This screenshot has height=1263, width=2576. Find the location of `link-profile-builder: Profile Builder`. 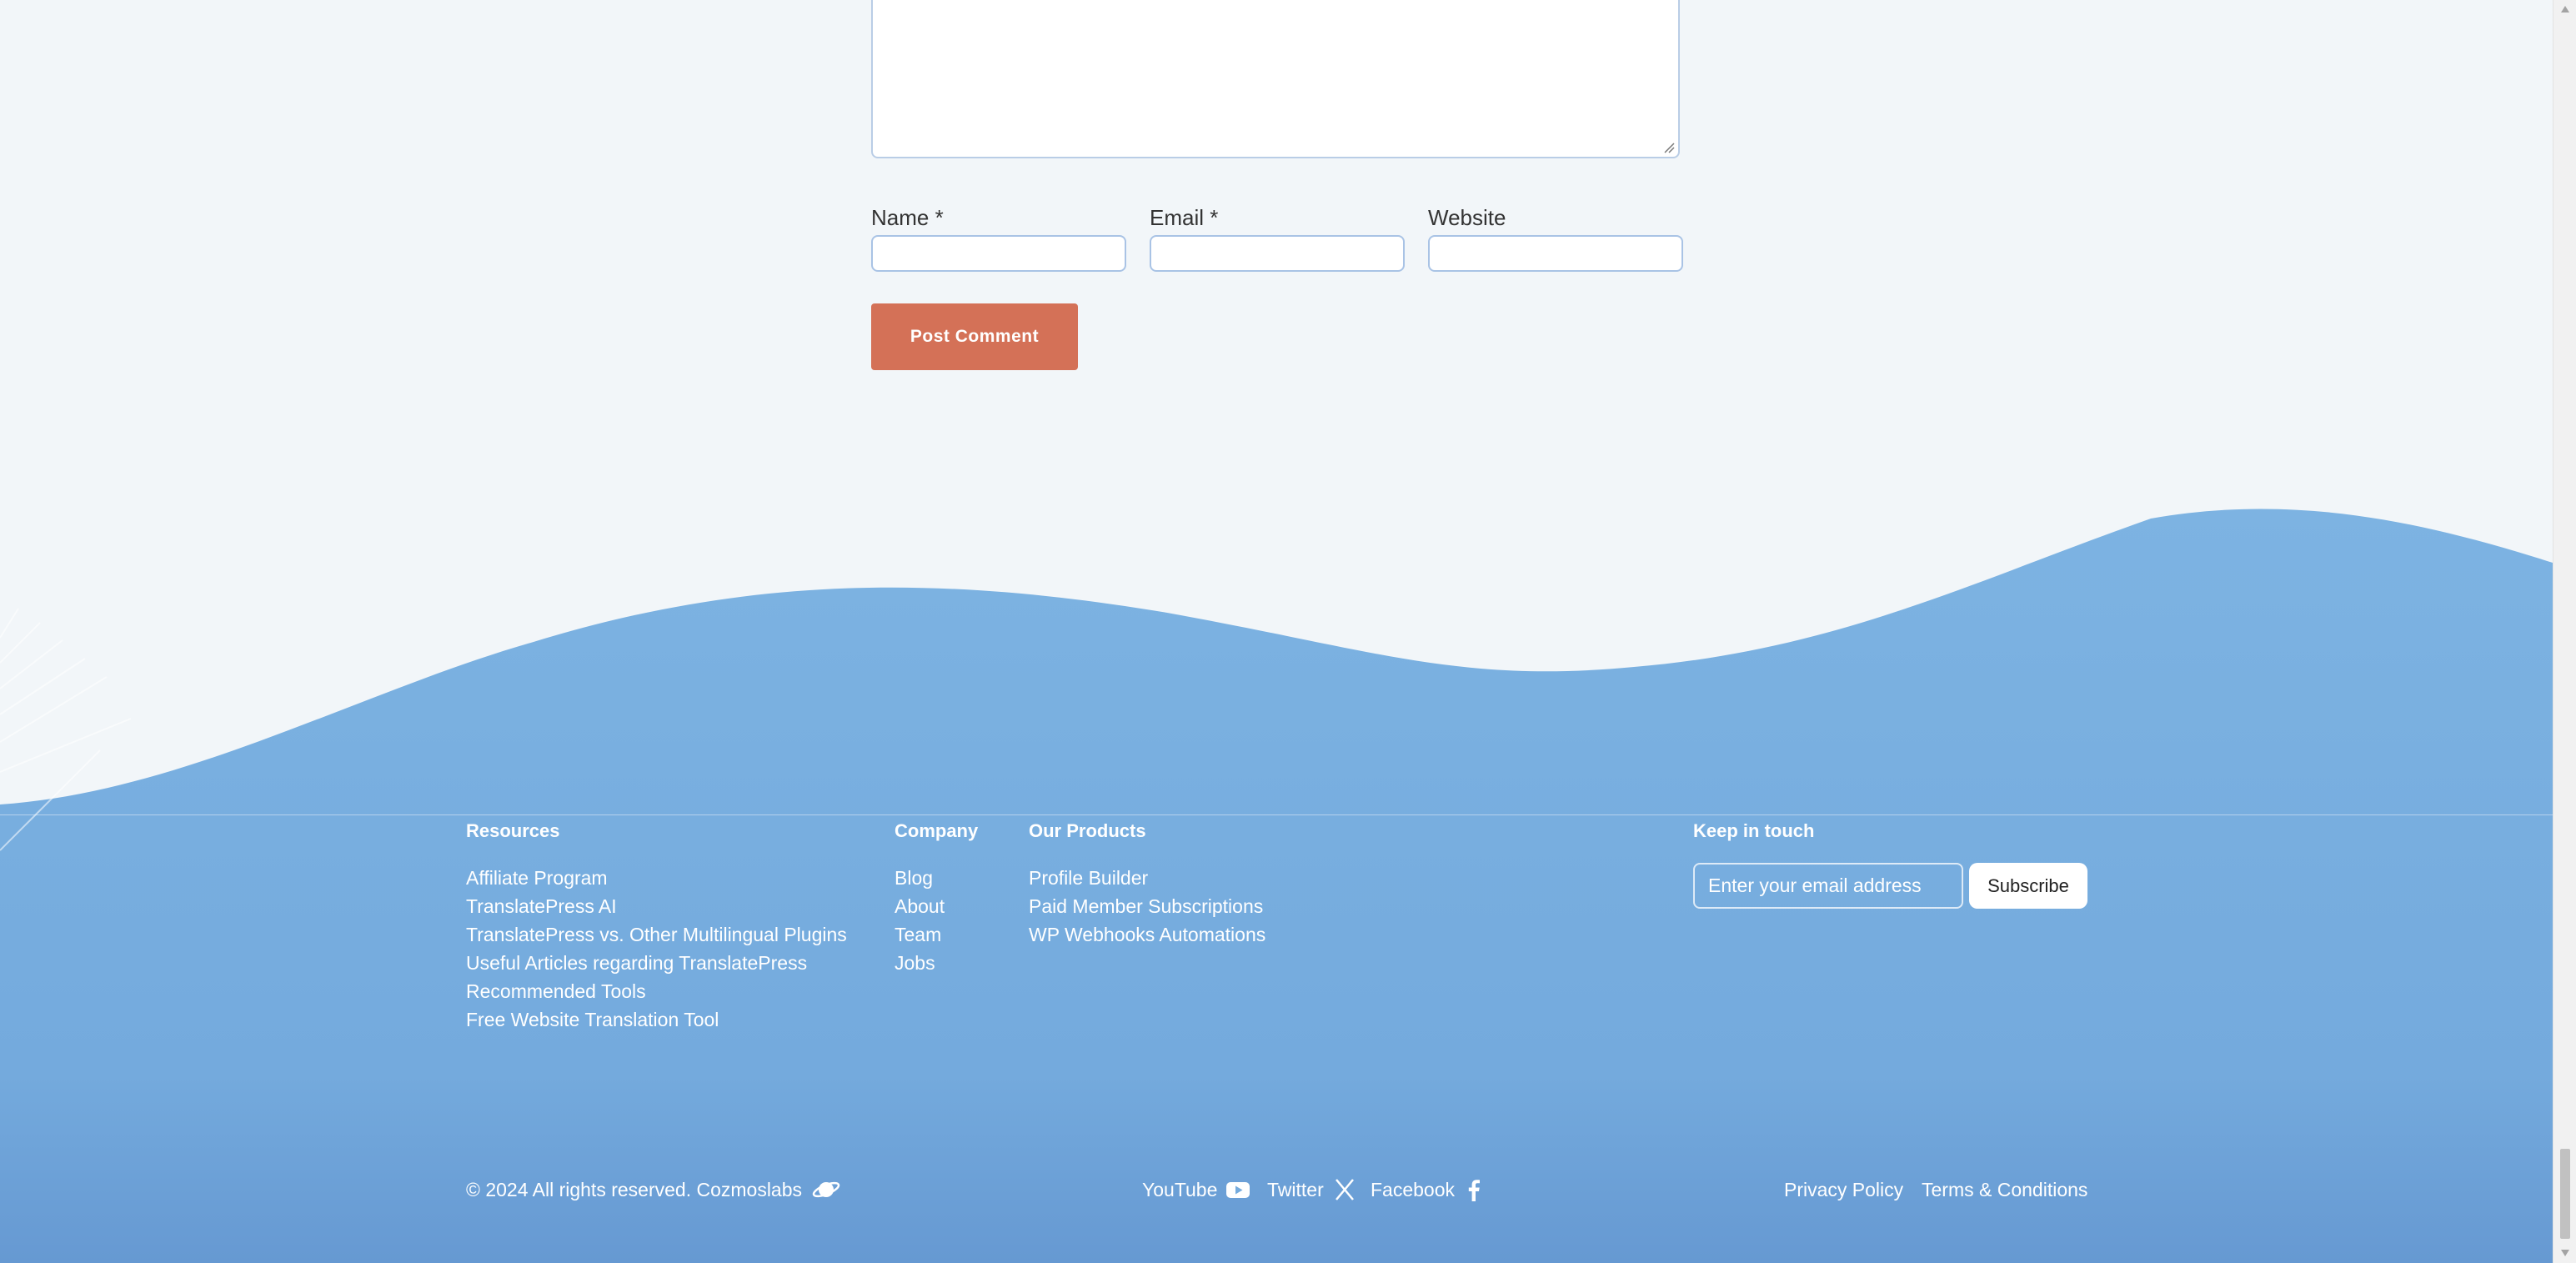

link-profile-builder: Profile Builder is located at coordinates (1147, 878).